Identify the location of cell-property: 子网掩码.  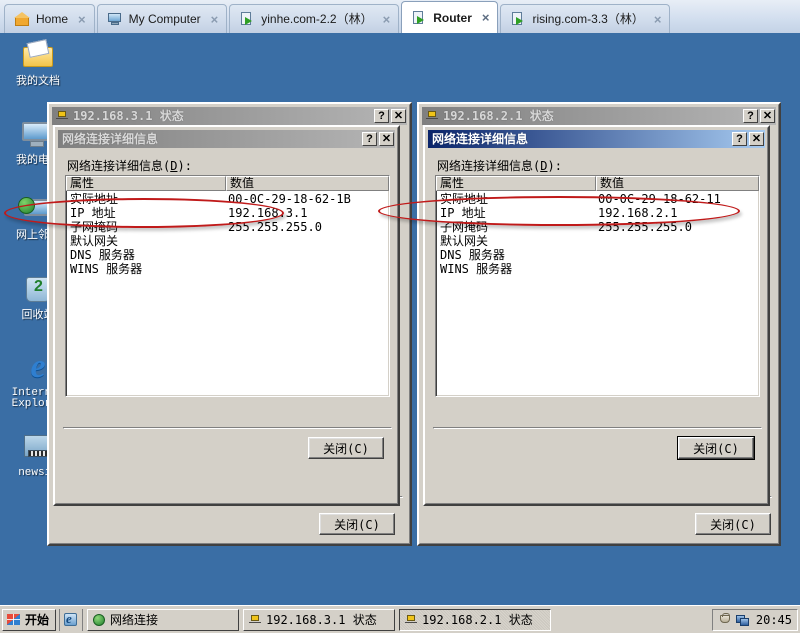
(464, 227).